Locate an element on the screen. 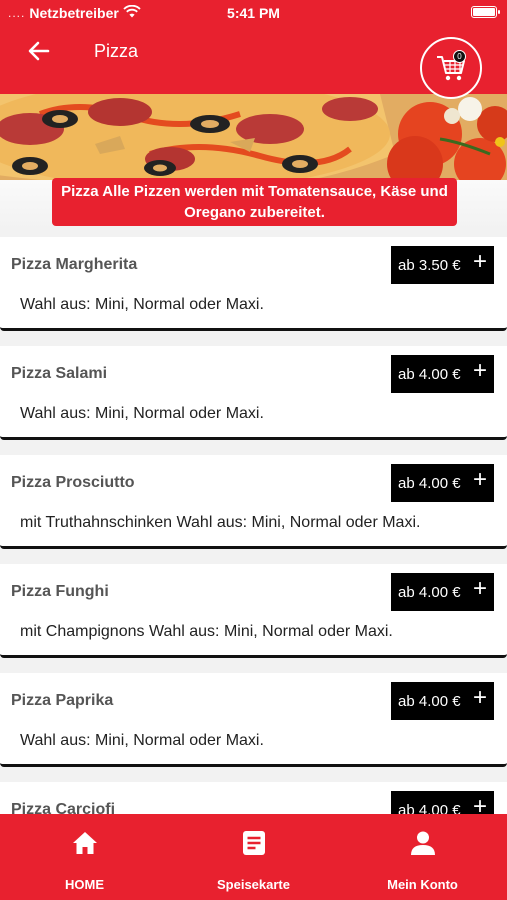 The width and height of the screenshot is (507, 900). nav-item-mein-konto: Mein Konto is located at coordinates (422, 857).